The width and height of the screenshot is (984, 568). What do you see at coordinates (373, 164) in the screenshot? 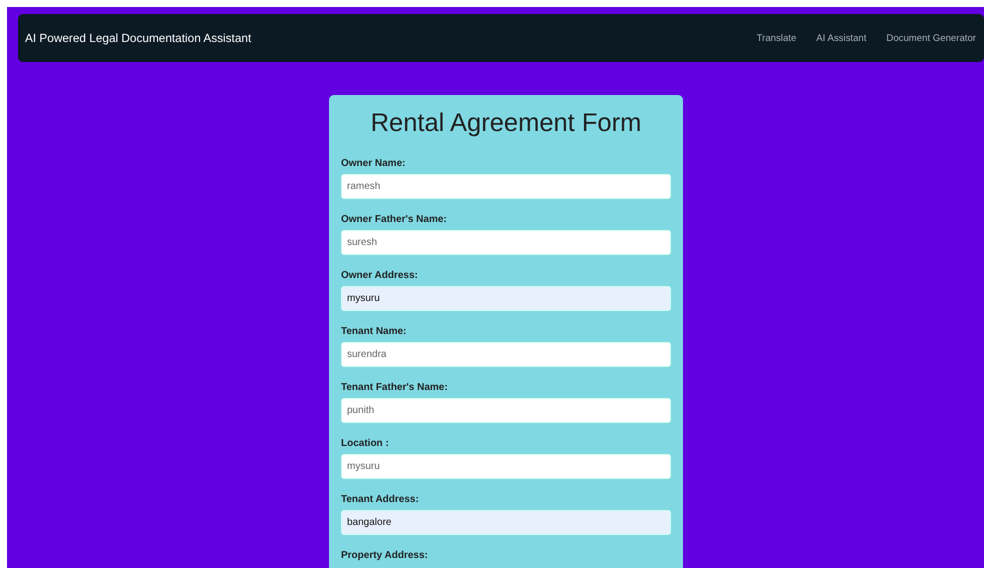
I see `field-label: Owner Name:` at bounding box center [373, 164].